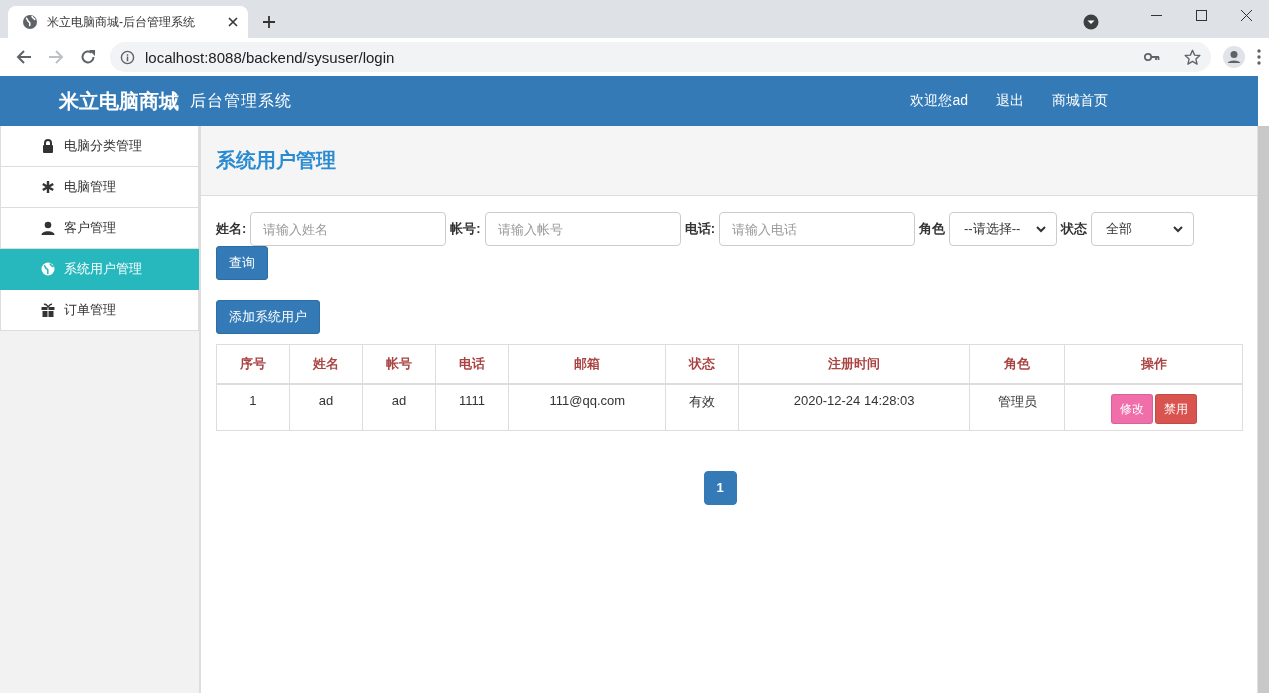  I want to click on user-icon, so click(48, 228).